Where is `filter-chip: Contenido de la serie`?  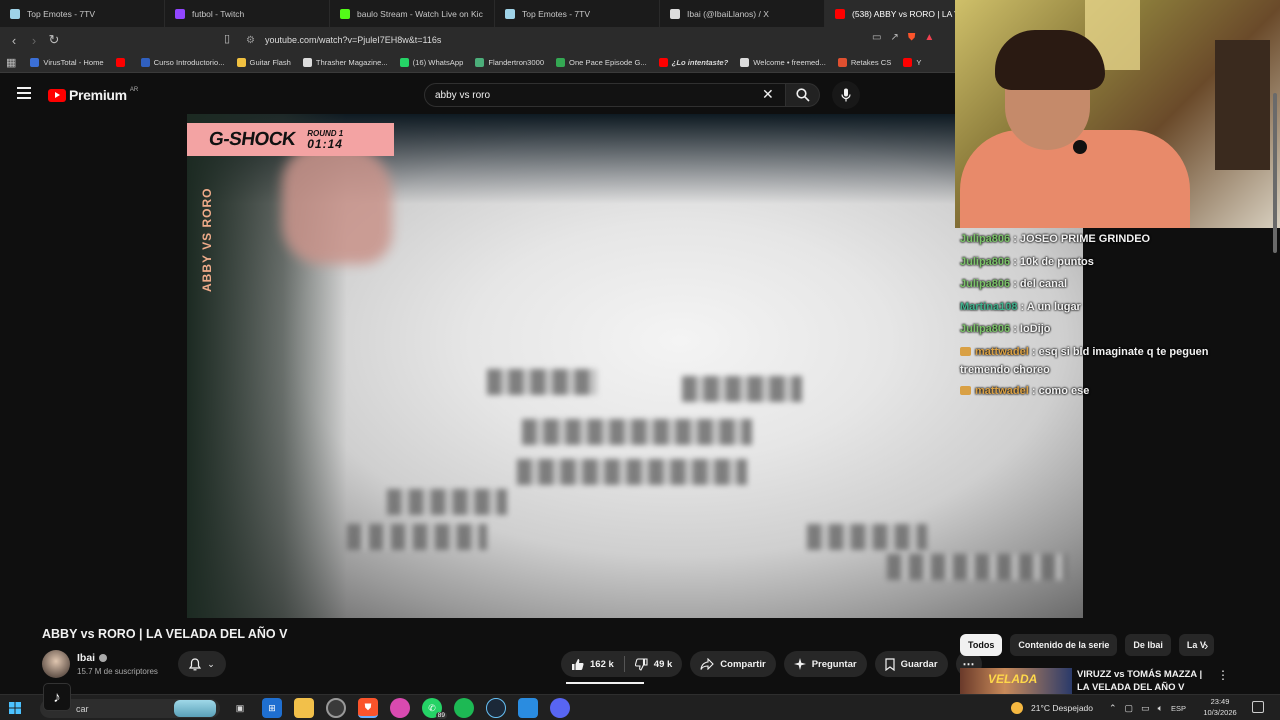 filter-chip: Contenido de la serie is located at coordinates (1064, 645).